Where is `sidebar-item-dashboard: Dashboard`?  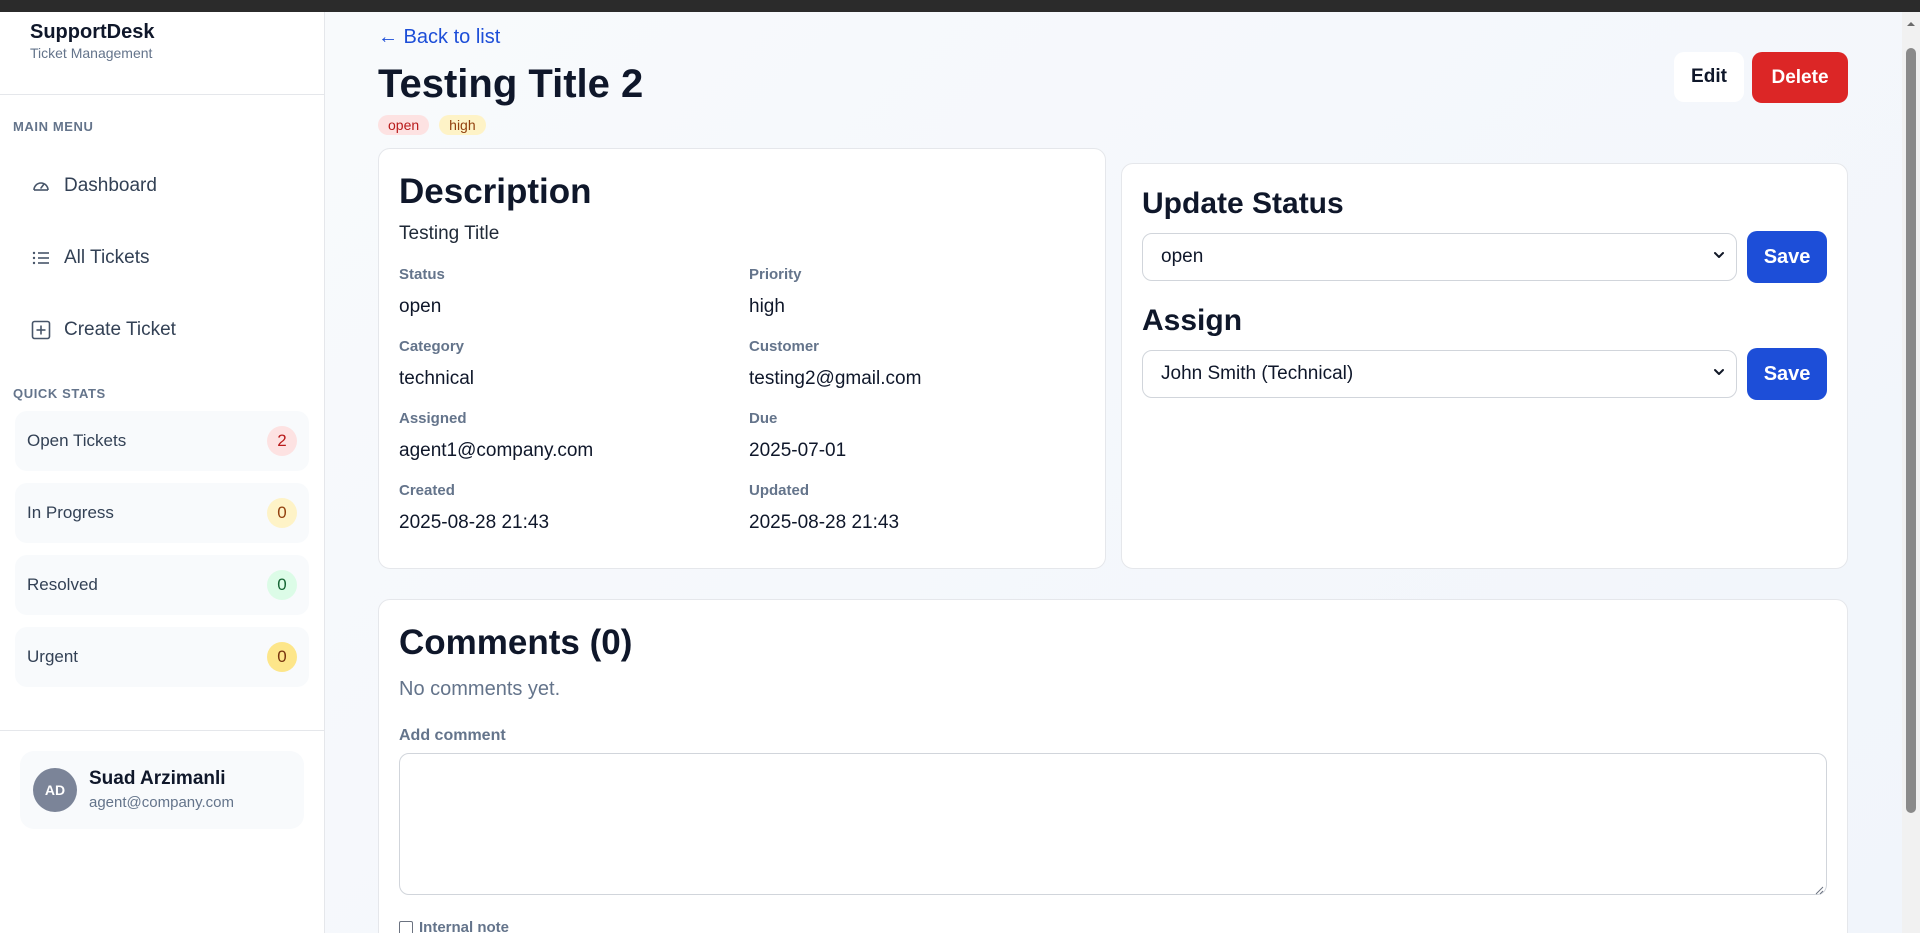
sidebar-item-dashboard: Dashboard is located at coordinates (162, 186).